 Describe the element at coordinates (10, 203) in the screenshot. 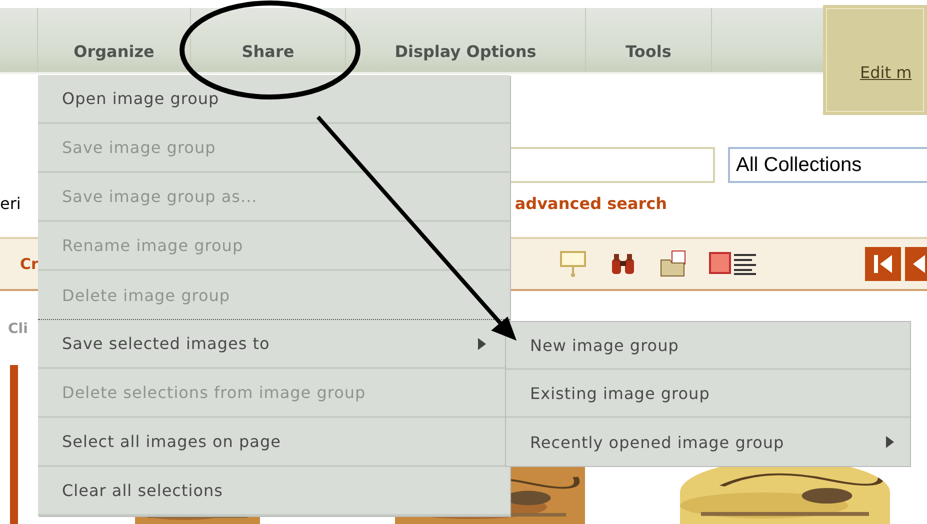

I see `cut-text: eri` at that location.